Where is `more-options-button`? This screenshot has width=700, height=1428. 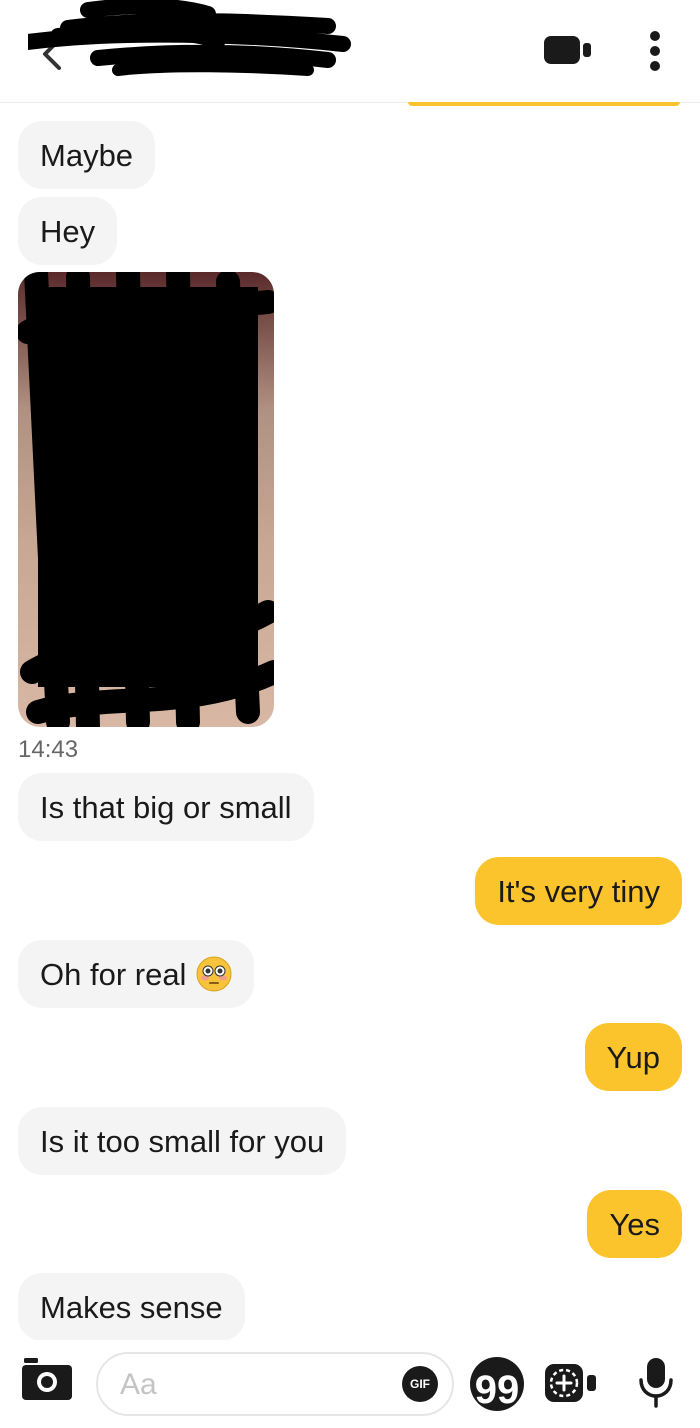
more-options-button is located at coordinates (655, 51).